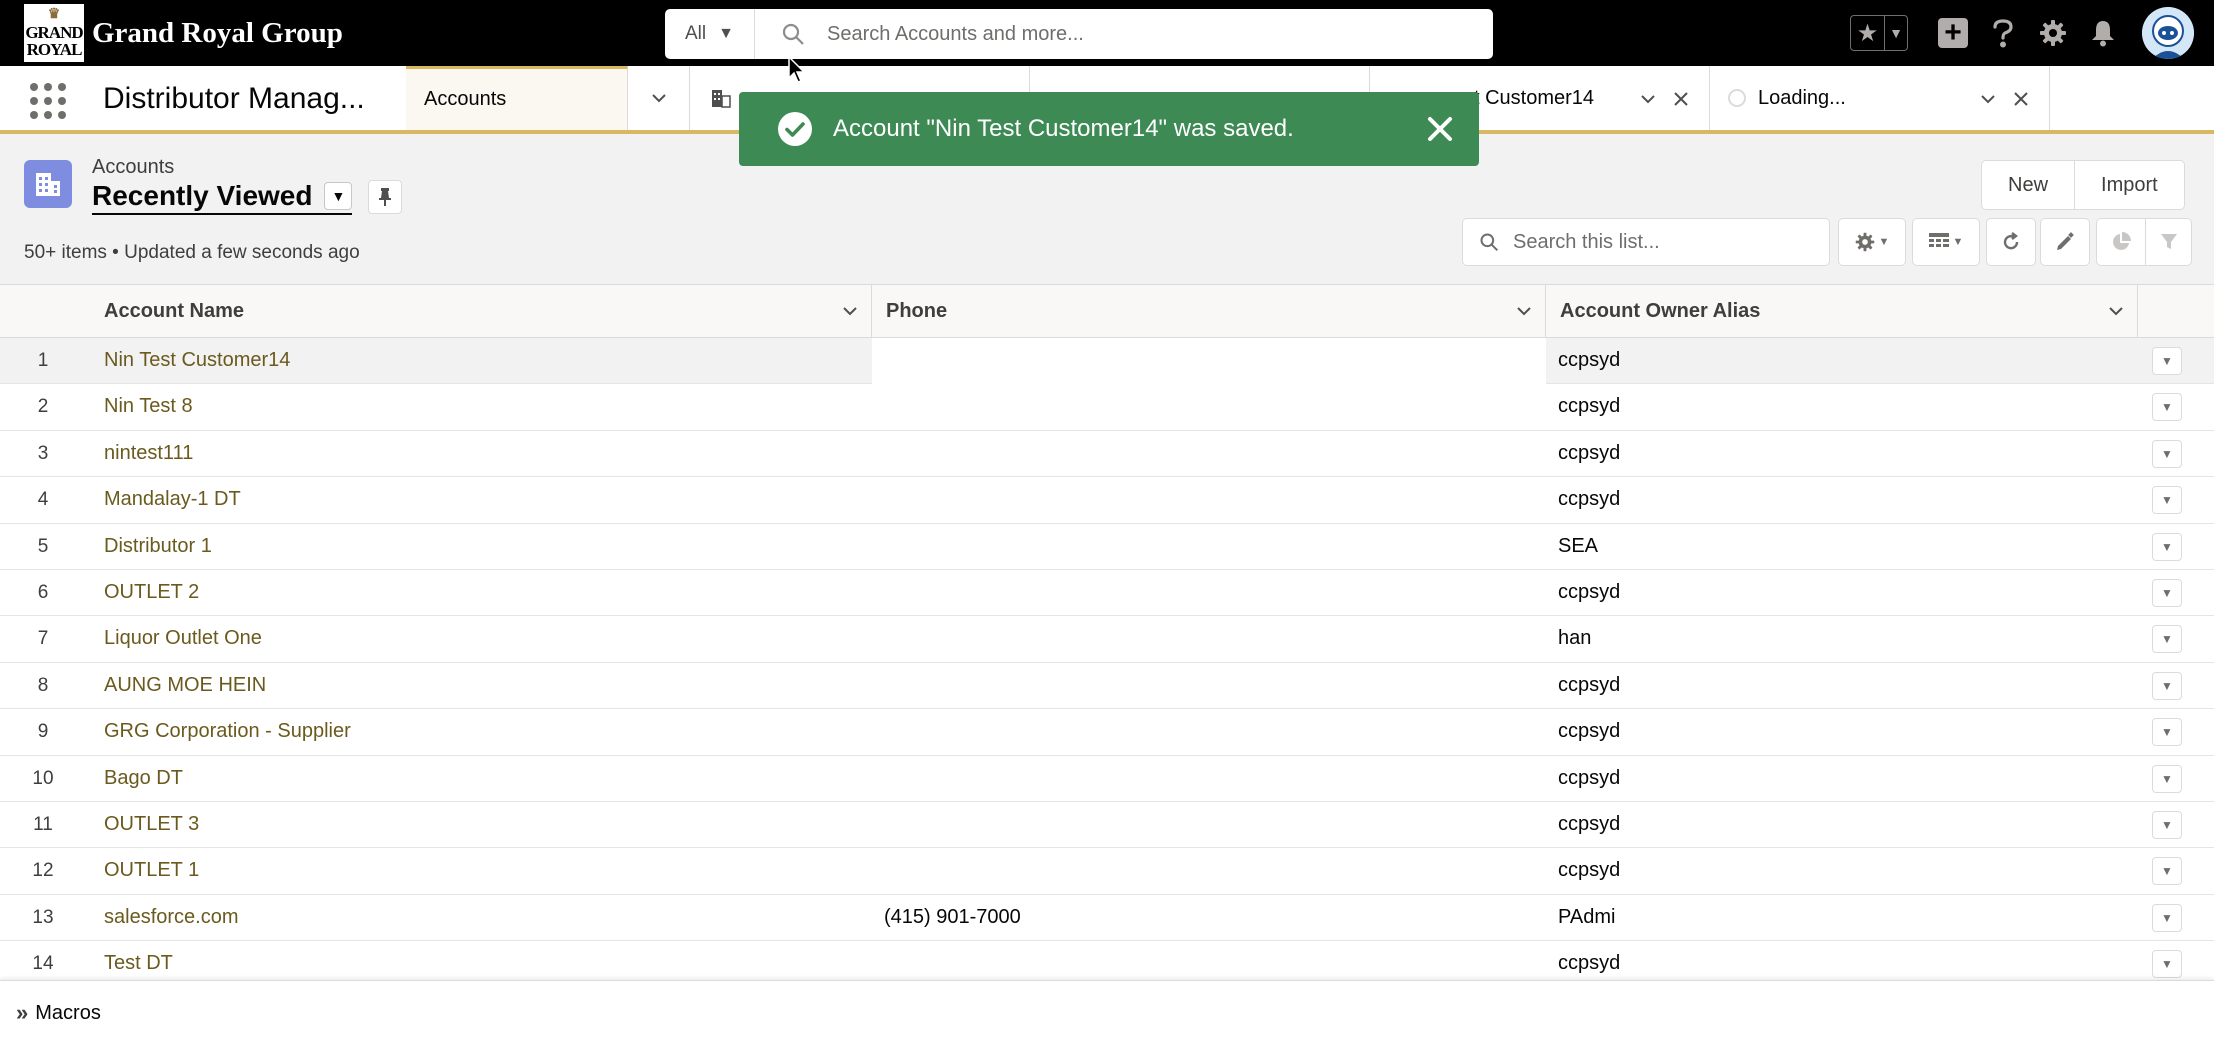 Image resolution: width=2214 pixels, height=1044 pixels. What do you see at coordinates (1663, 242) in the screenshot?
I see `list-search-input` at bounding box center [1663, 242].